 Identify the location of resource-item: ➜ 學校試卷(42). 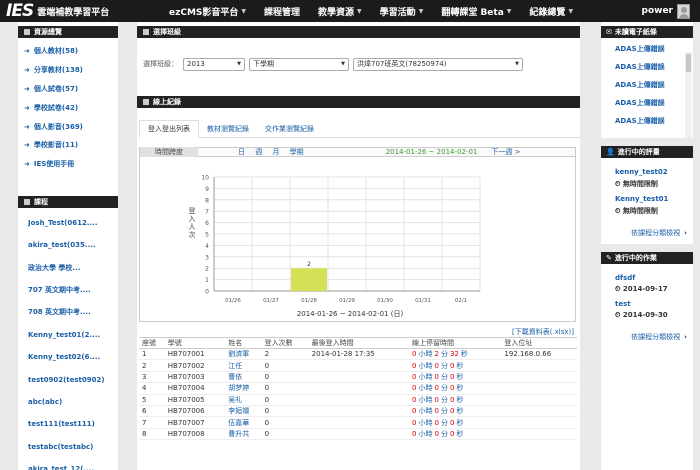
(71, 107).